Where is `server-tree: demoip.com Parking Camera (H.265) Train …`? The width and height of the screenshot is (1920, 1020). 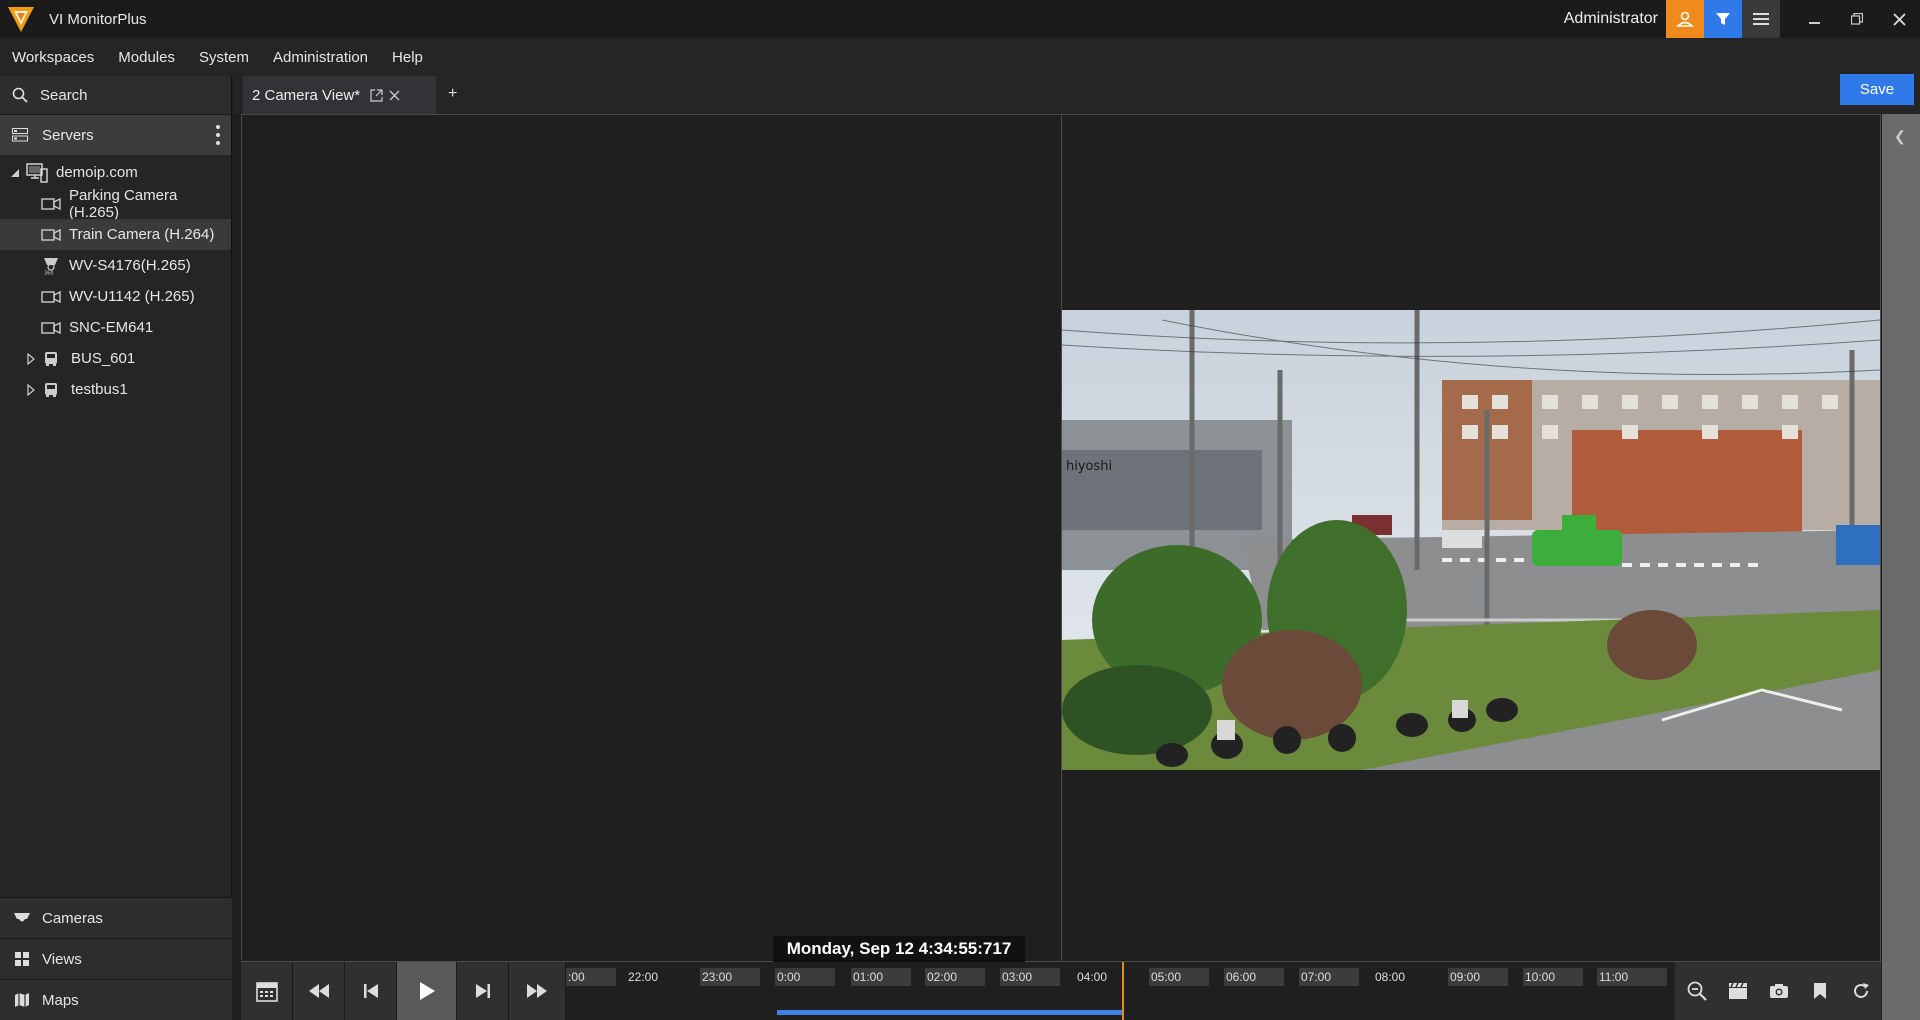 server-tree: demoip.com Parking Camera (H.265) Train … is located at coordinates (115, 280).